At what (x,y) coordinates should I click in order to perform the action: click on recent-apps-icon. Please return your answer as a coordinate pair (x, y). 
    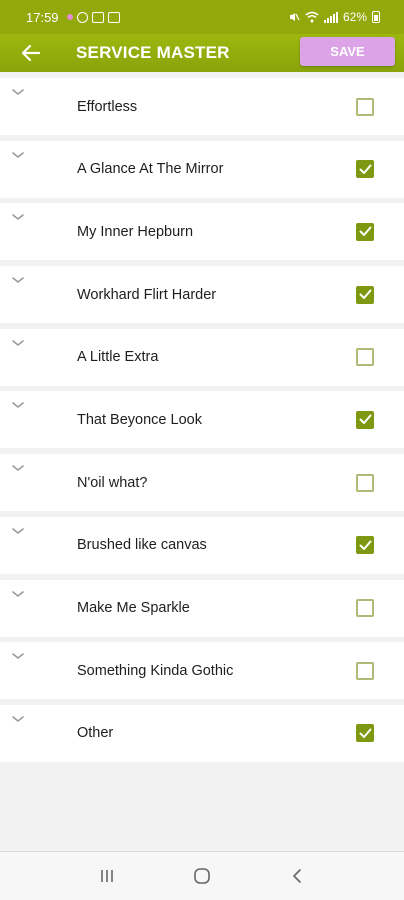
    Looking at the image, I should click on (107, 876).